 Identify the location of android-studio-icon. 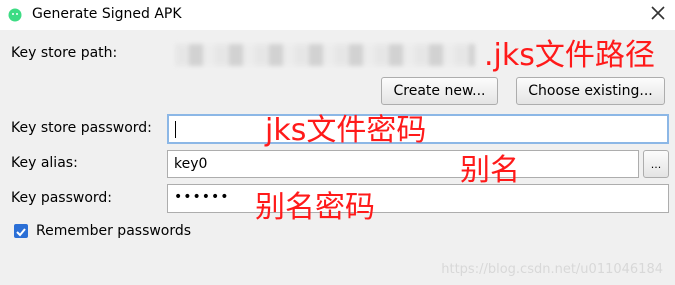
(15, 15).